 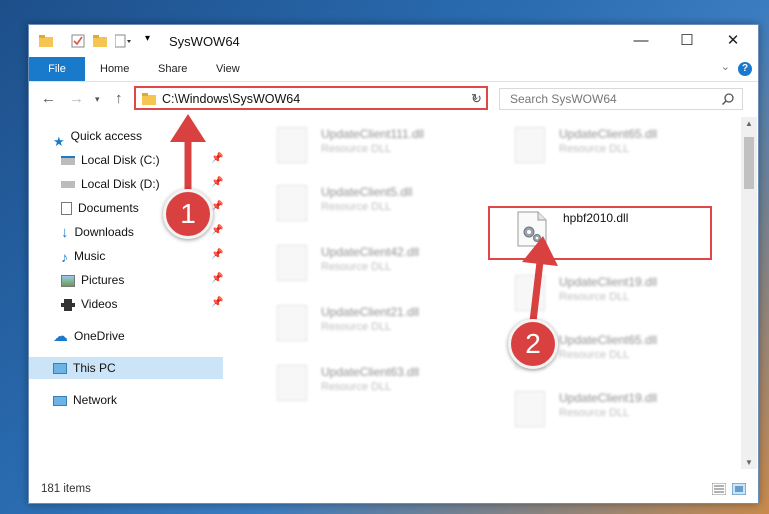 What do you see at coordinates (188, 214) in the screenshot?
I see `step-marker-1: 1` at bounding box center [188, 214].